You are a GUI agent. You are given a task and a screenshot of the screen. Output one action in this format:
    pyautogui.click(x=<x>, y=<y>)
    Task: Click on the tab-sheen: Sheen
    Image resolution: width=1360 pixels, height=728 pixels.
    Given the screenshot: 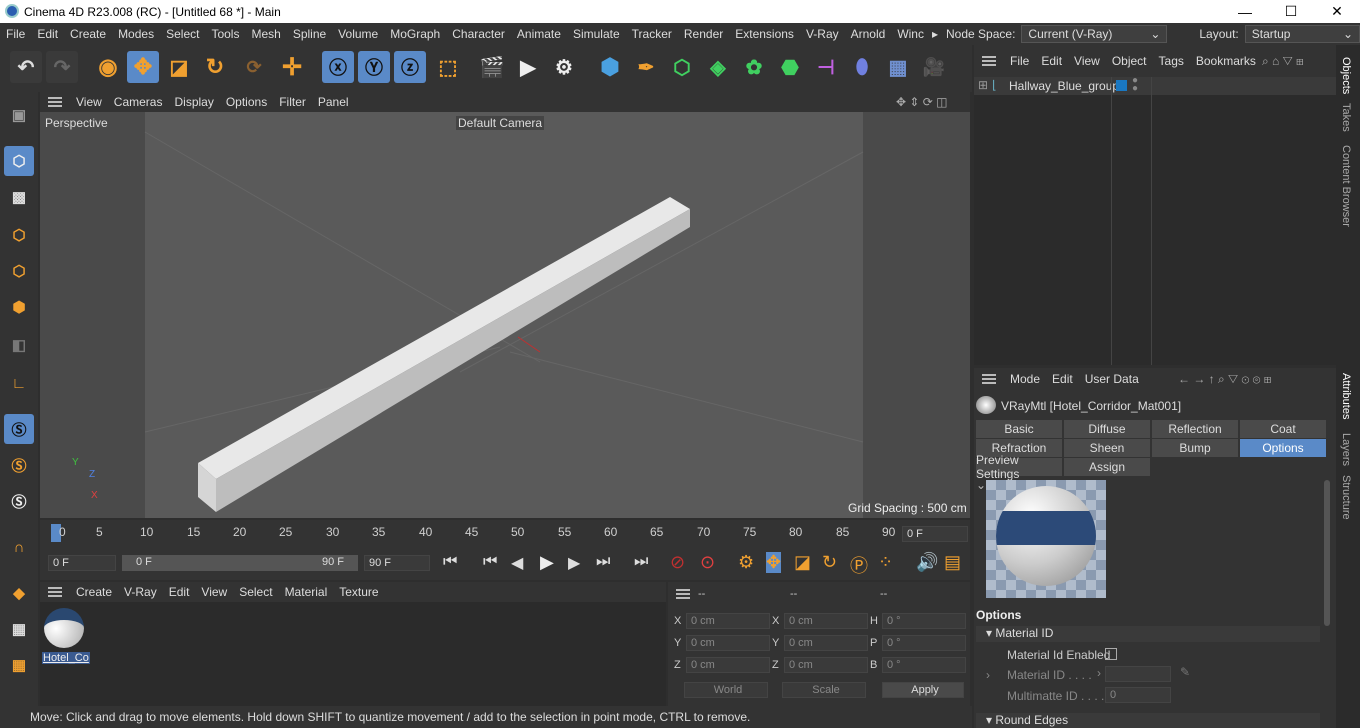 What is the action you would take?
    pyautogui.click(x=1107, y=448)
    